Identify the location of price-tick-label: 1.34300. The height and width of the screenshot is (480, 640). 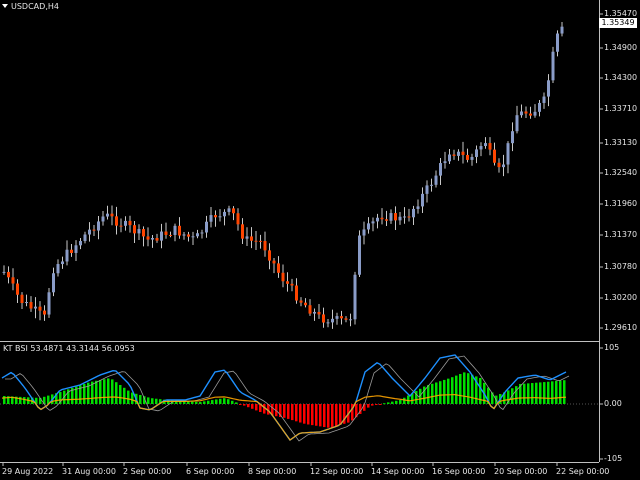
(621, 77).